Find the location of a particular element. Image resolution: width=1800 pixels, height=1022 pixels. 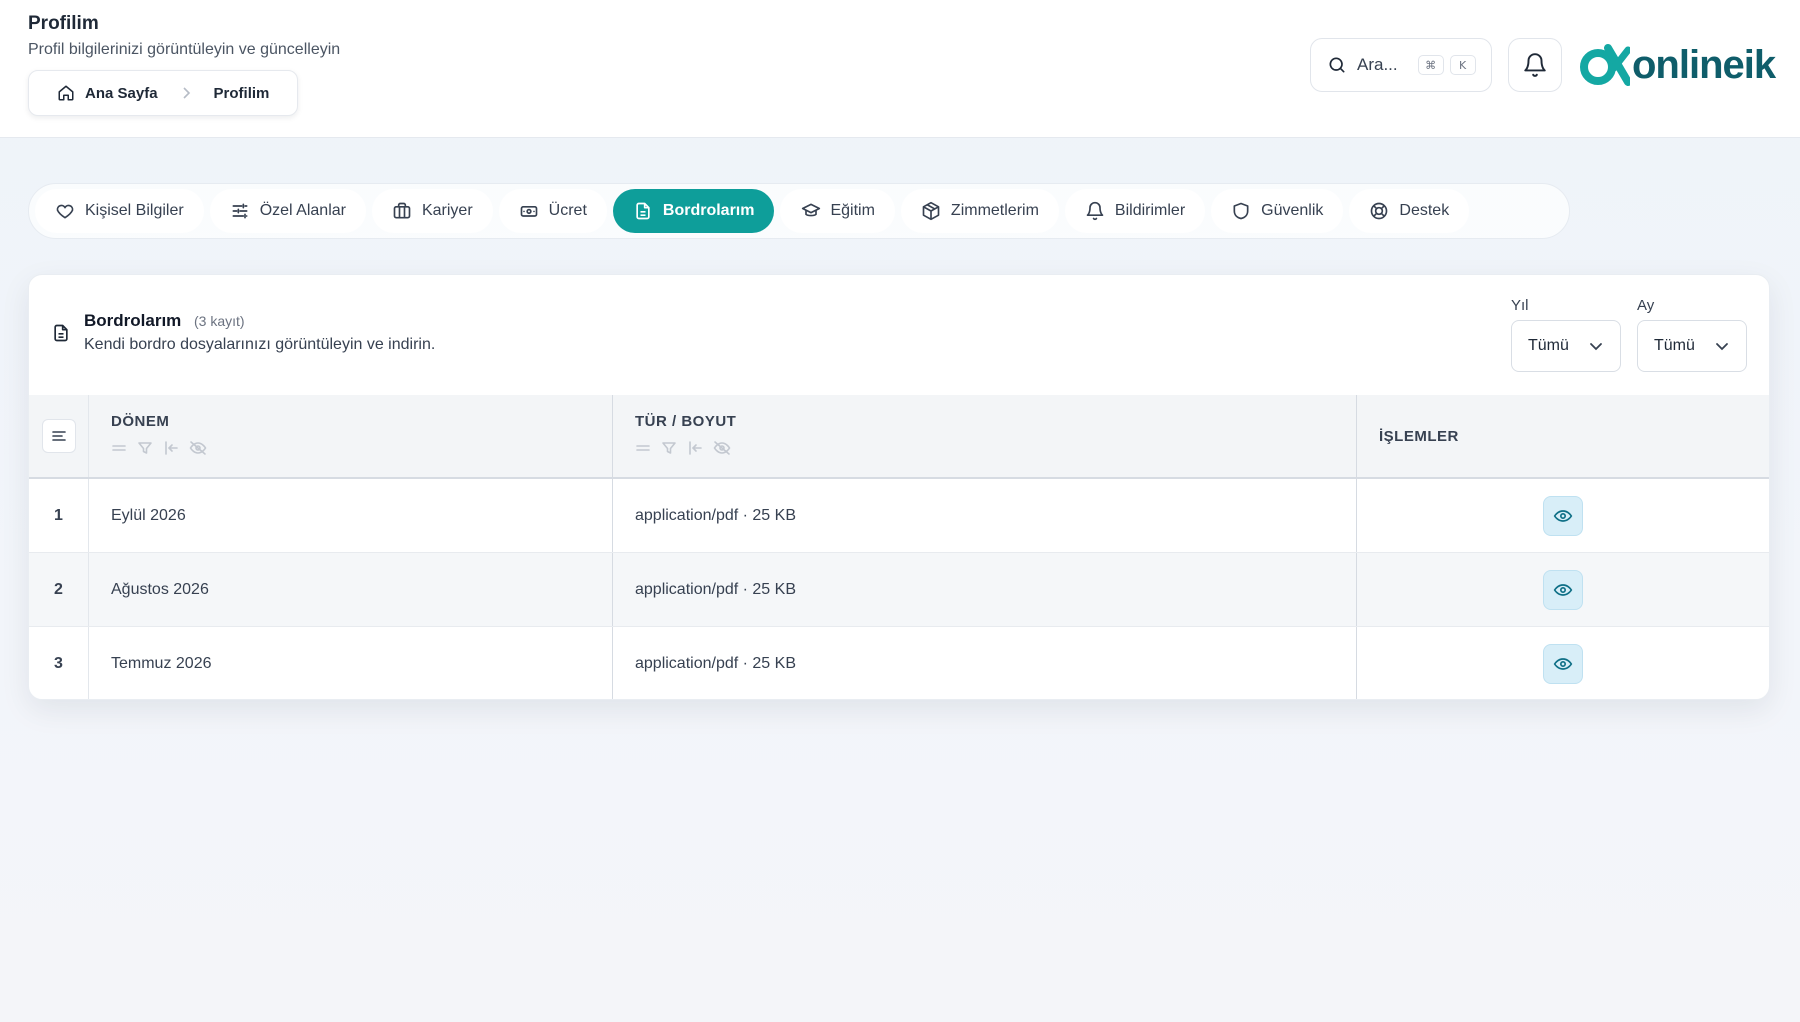

table-row: 1 Eylül 2026 application/pdf · 25 KB is located at coordinates (899, 516).